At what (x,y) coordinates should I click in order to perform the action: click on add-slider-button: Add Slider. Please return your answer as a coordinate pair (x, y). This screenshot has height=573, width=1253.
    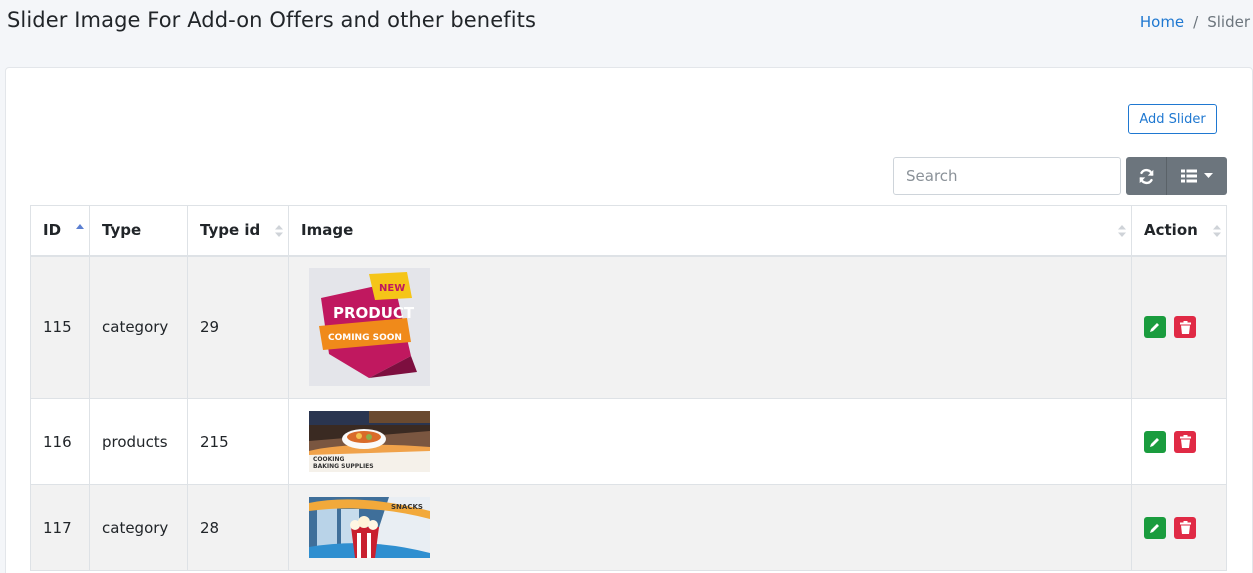
    Looking at the image, I should click on (1172, 119).